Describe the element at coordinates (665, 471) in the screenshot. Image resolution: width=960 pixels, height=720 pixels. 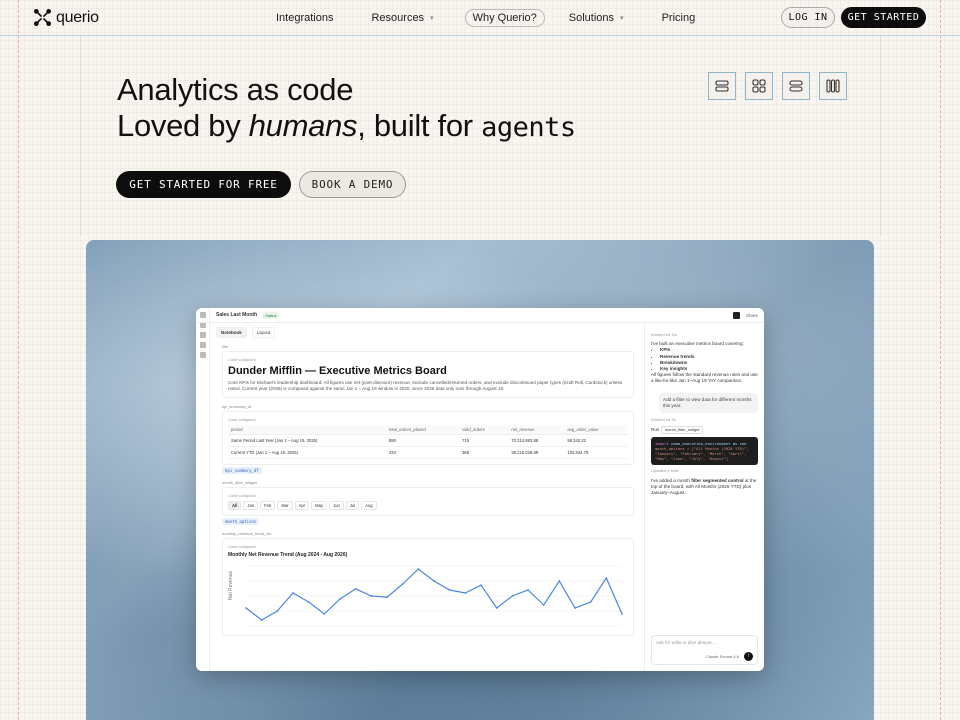
I see `updated-cells-label: Updated 4 cells` at that location.